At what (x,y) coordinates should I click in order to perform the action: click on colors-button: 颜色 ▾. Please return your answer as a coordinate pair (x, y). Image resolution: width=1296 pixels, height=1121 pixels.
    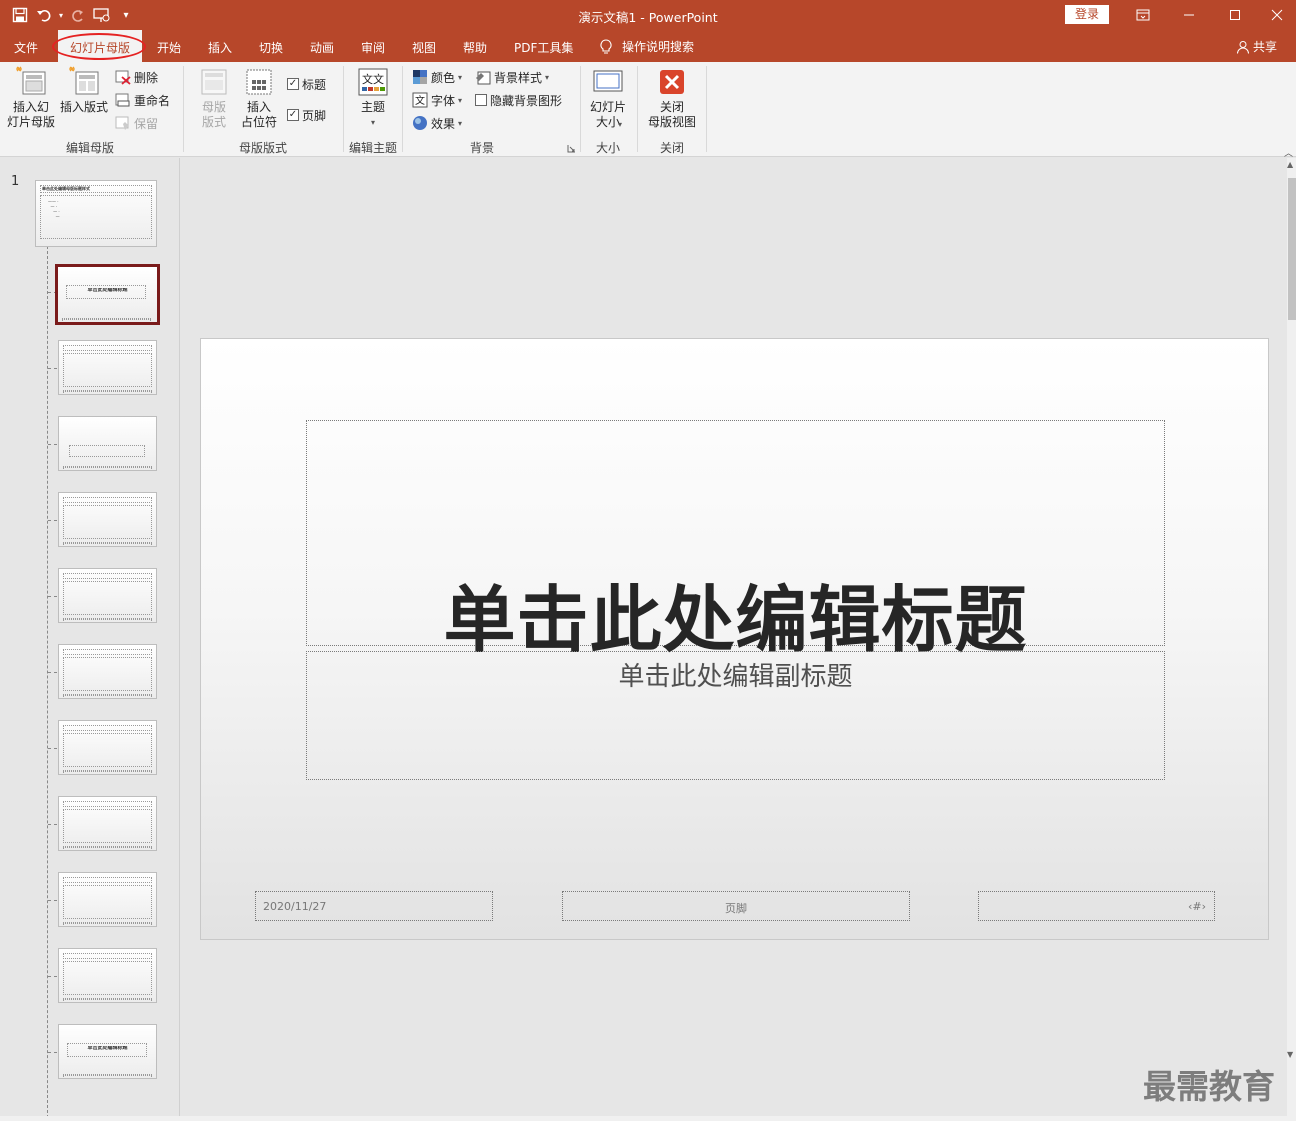
    Looking at the image, I should click on (437, 77).